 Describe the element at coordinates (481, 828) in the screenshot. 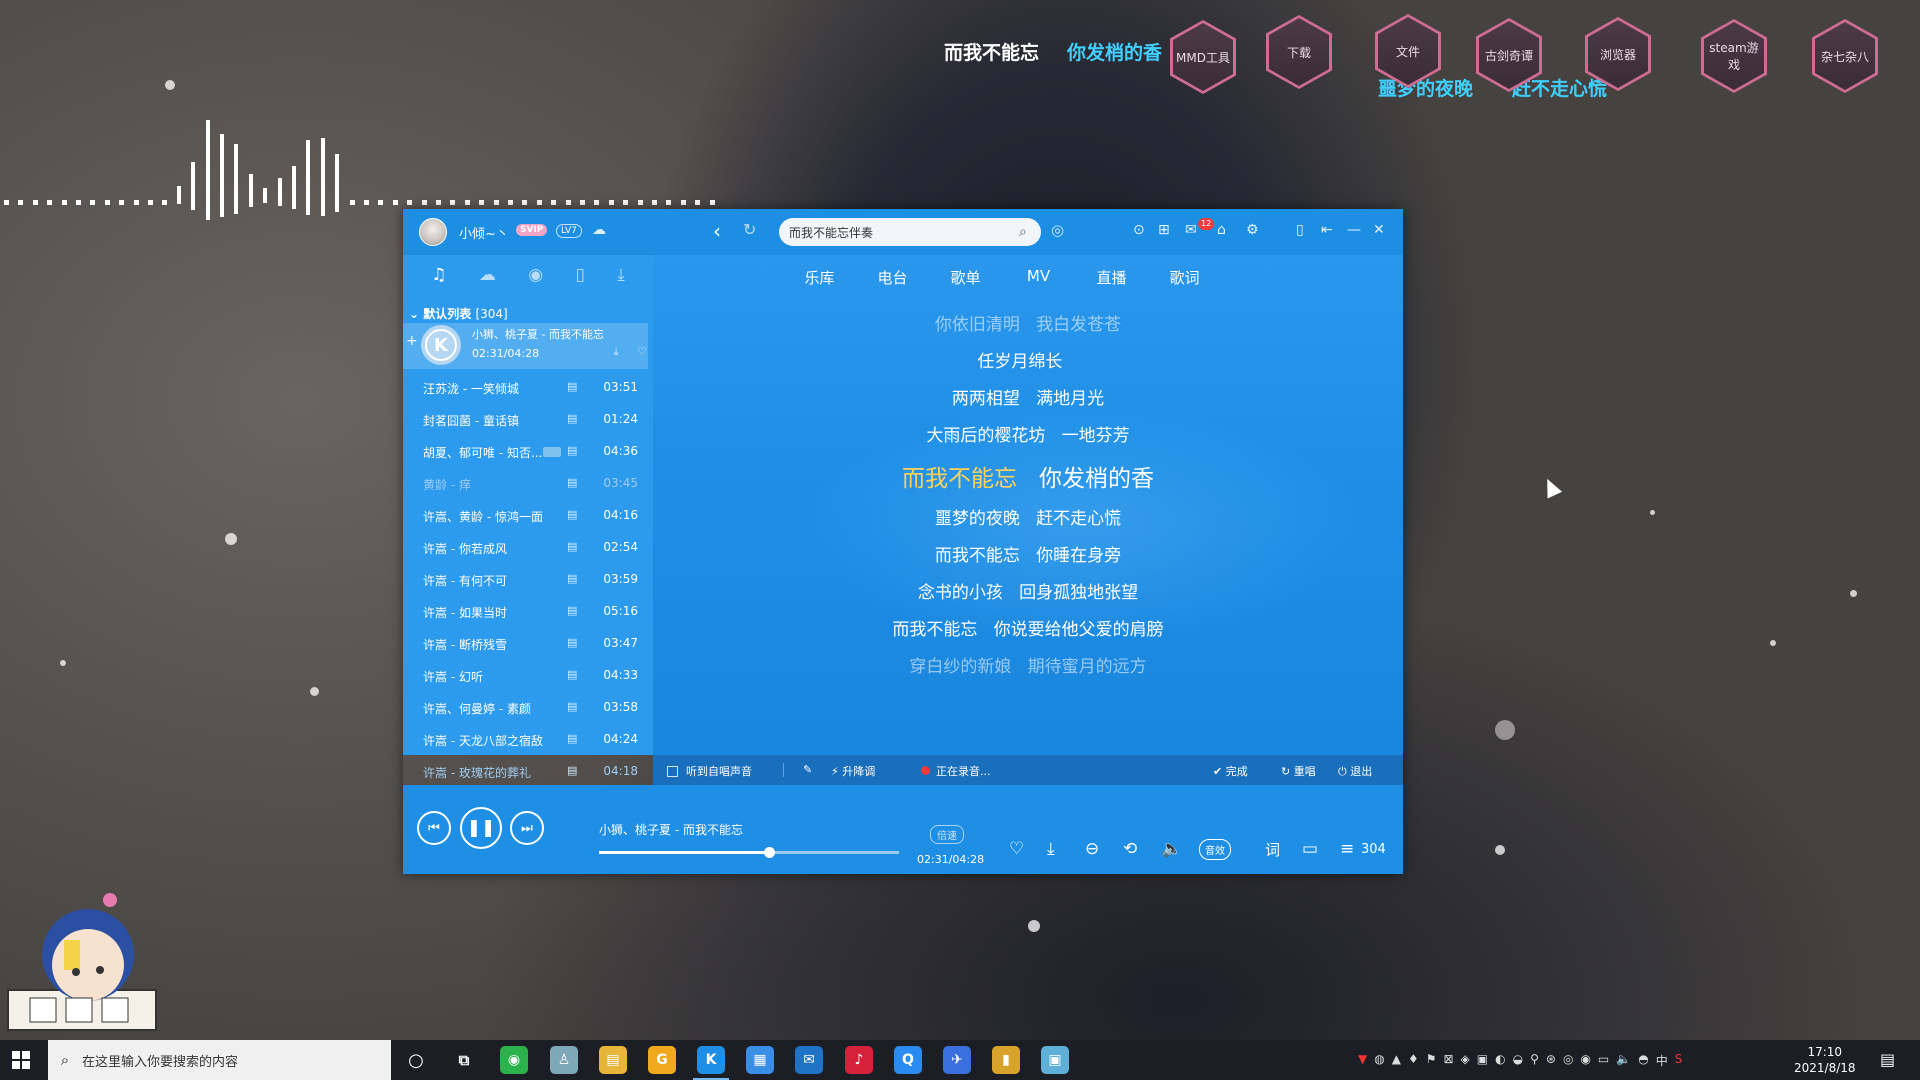

I see `pause-button: ❚❚` at that location.